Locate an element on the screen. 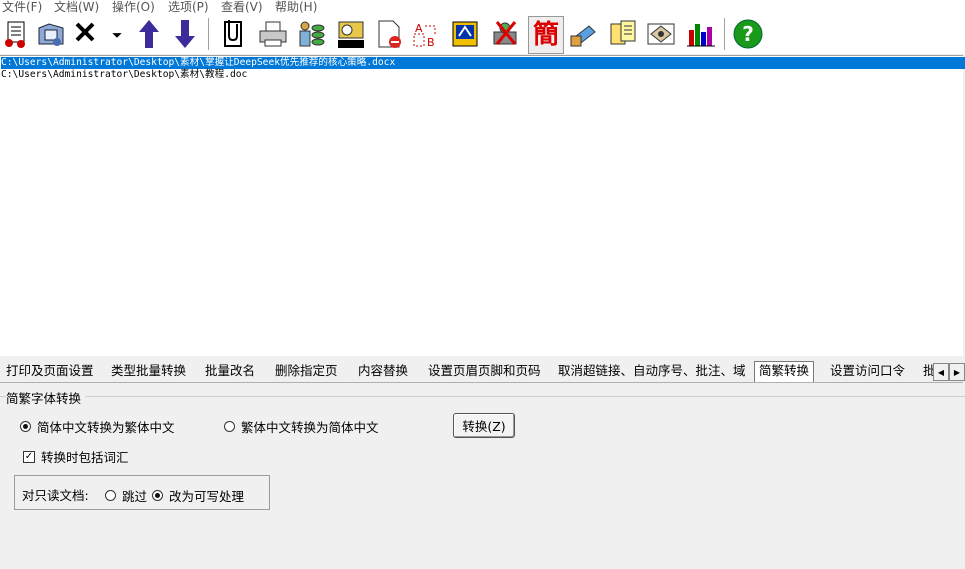 The width and height of the screenshot is (965, 569). tab-replace-content: 内容替换 is located at coordinates (383, 371).